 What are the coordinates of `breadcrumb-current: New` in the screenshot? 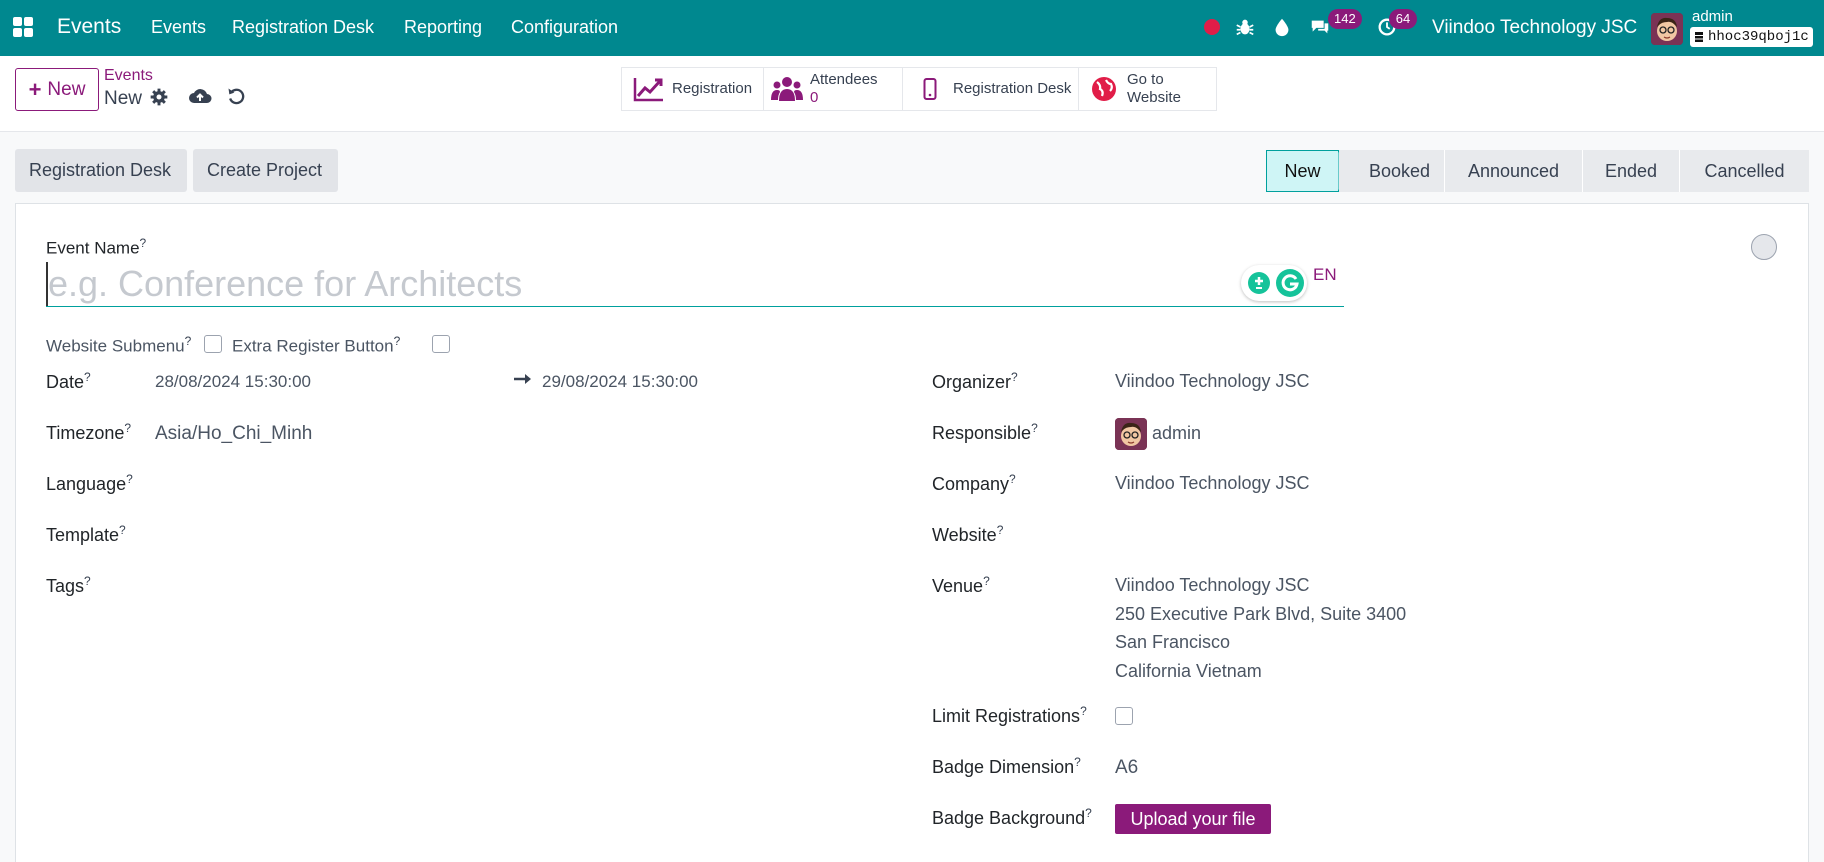 It's located at (123, 98).